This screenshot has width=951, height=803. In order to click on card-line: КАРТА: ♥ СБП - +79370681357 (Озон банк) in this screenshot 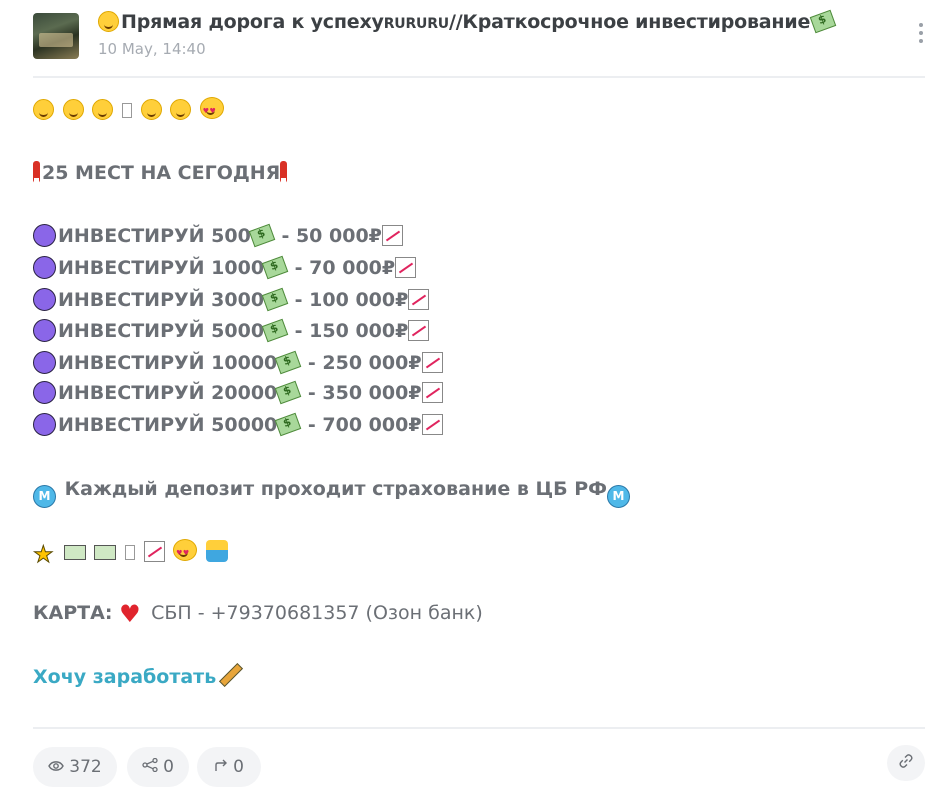, I will do `click(258, 614)`.